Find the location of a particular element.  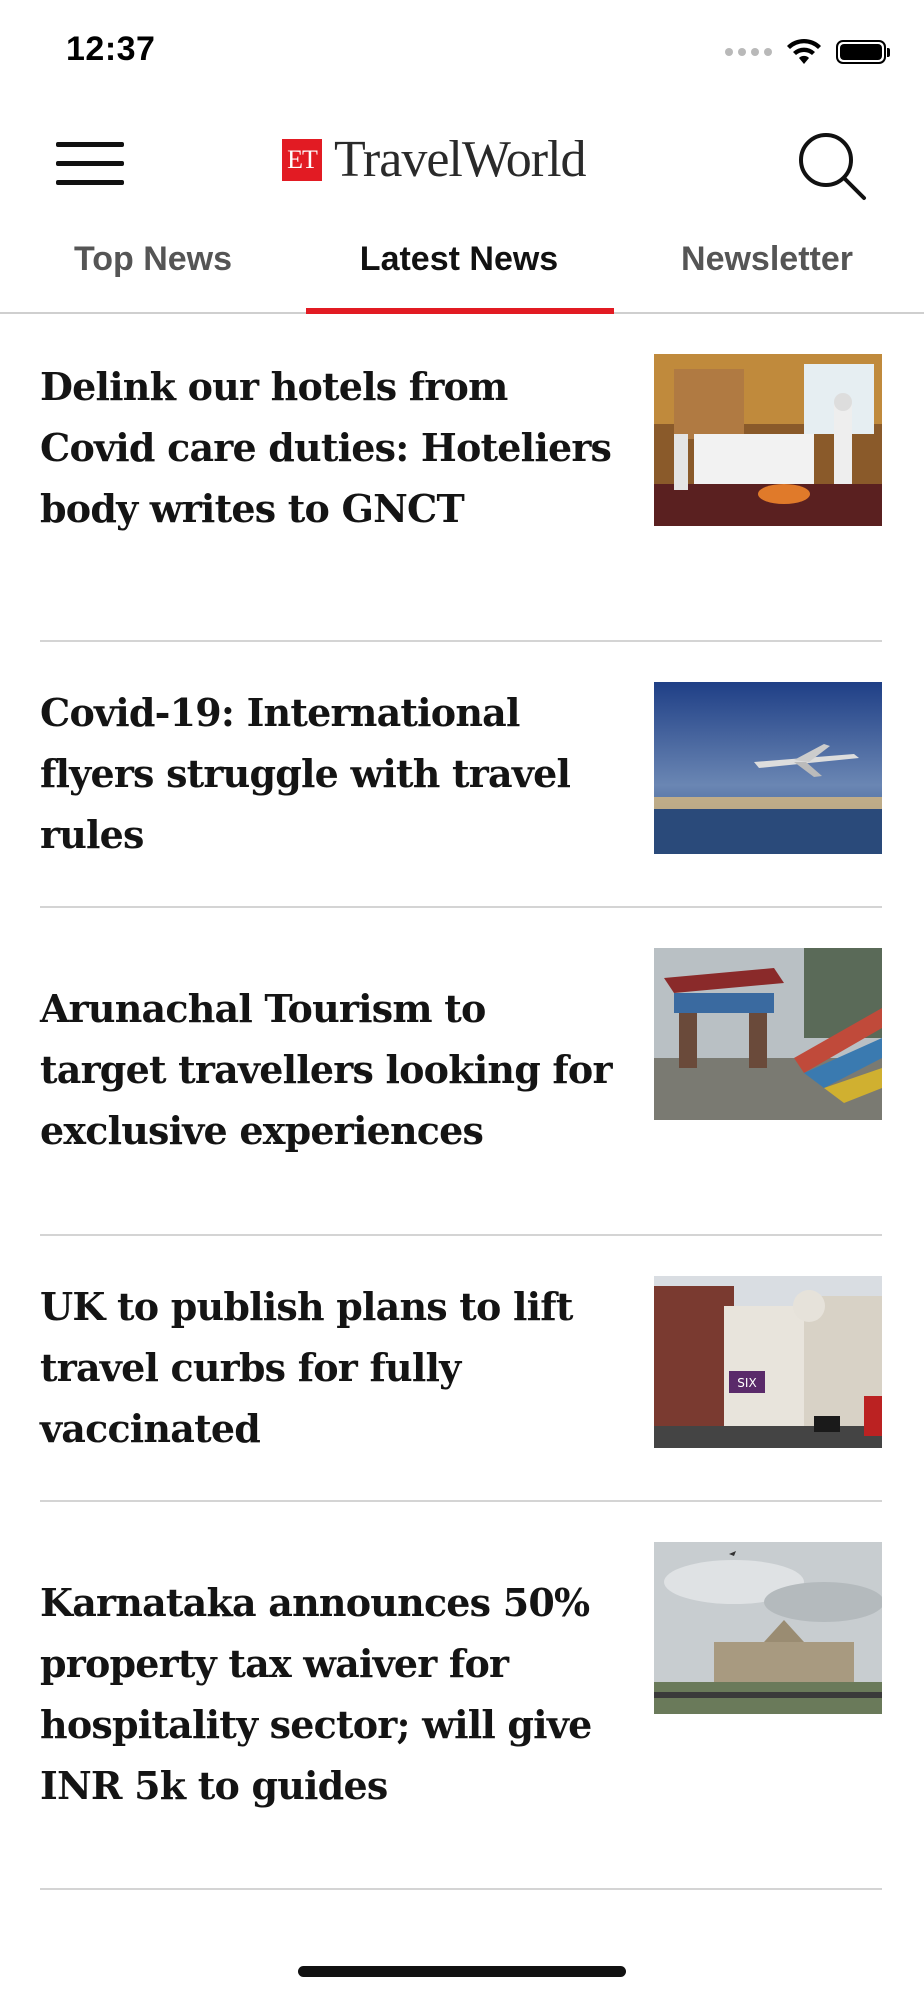

home-indicator is located at coordinates (462, 1971).